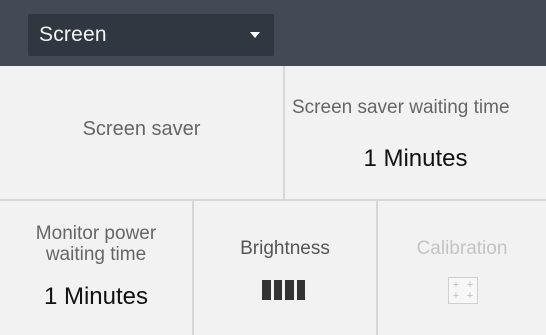  Describe the element at coordinates (462, 268) in the screenshot. I see `calibration-tile: Calibration + + + +` at that location.